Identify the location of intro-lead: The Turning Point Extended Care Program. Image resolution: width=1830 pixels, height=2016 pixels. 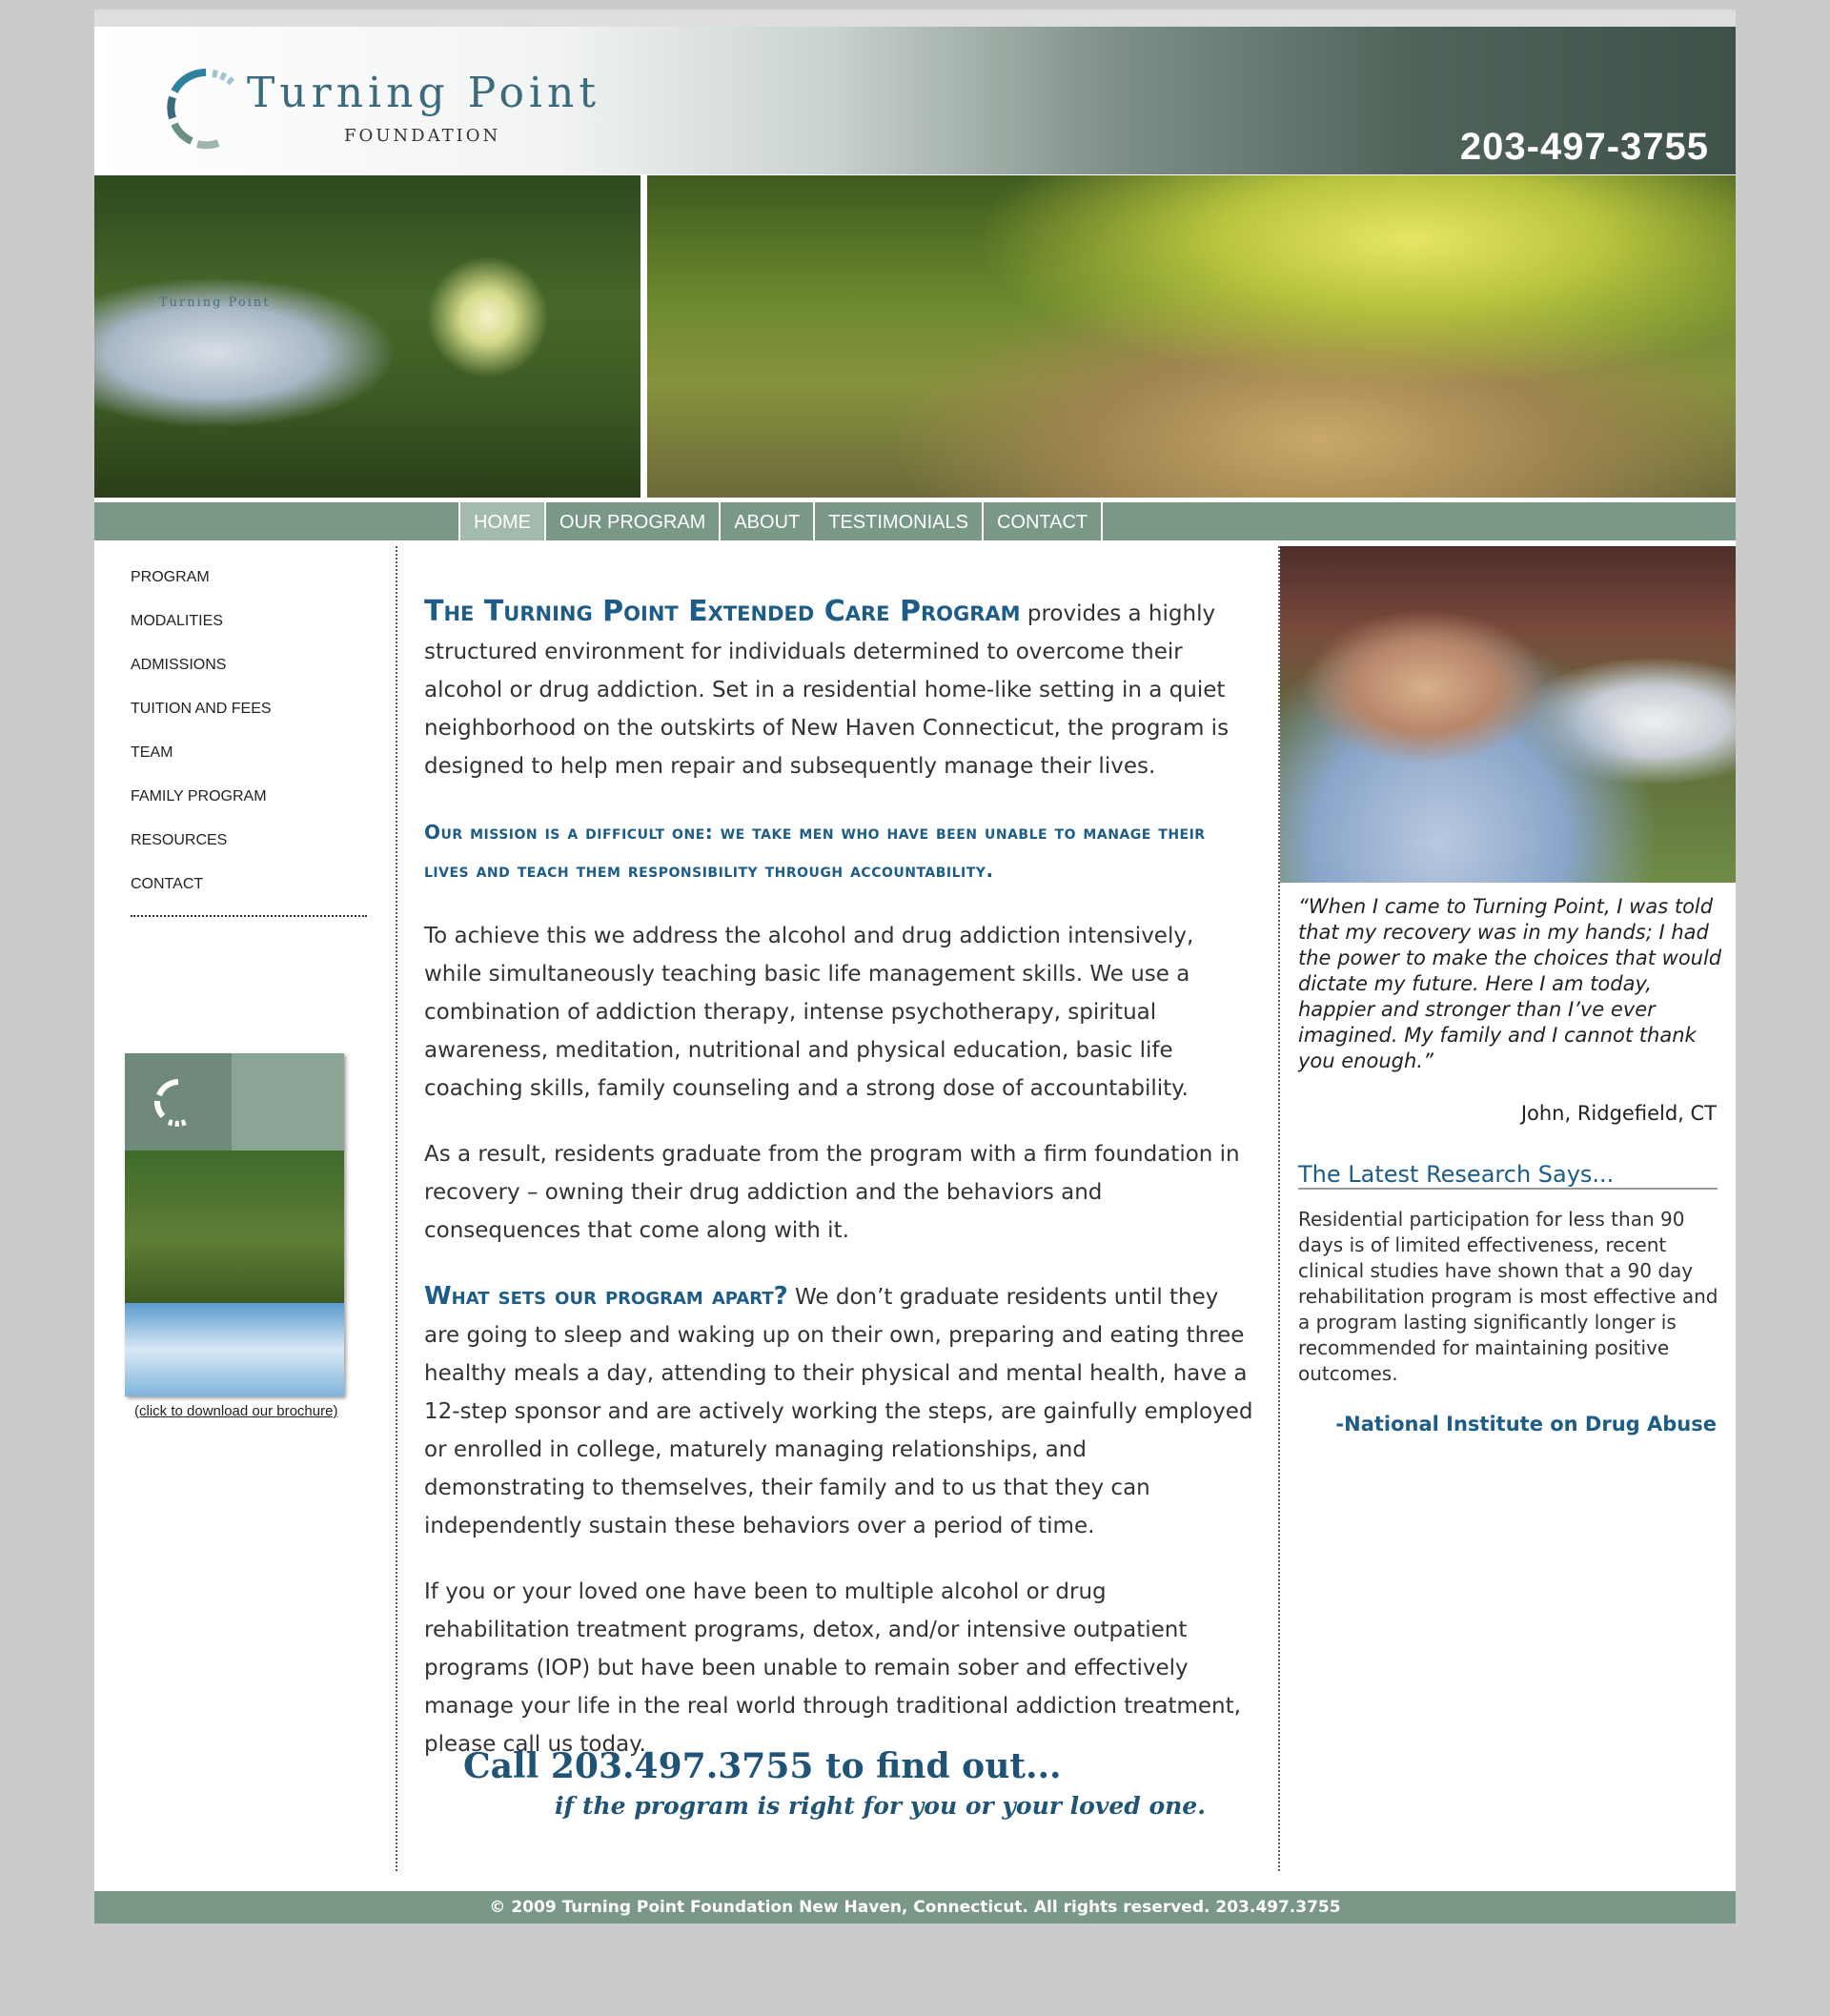
(723, 611).